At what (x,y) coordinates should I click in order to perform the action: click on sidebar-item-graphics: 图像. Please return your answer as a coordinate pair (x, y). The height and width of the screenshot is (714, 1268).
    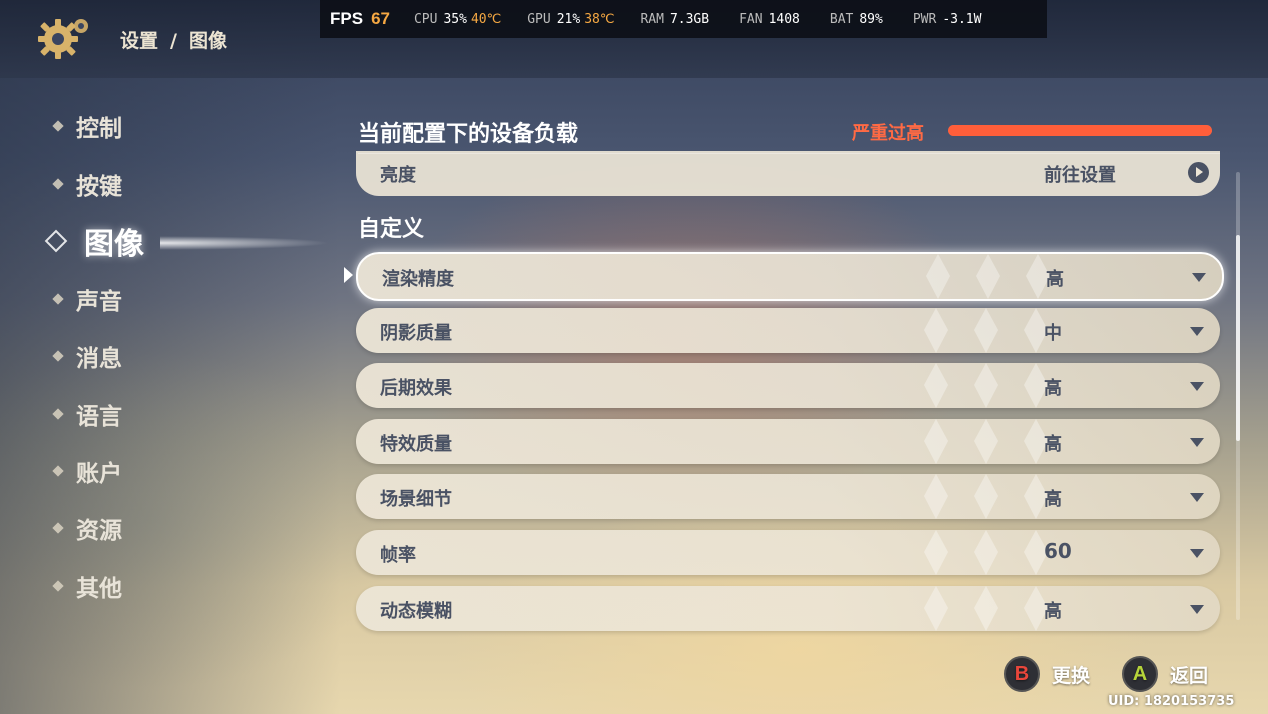
    Looking at the image, I should click on (94, 241).